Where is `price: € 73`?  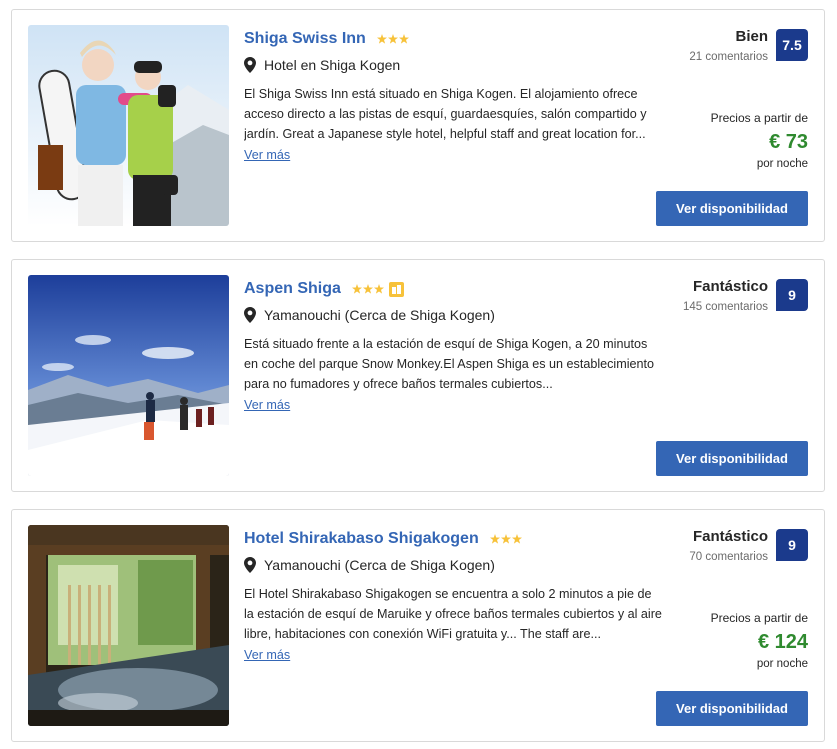 price: € 73 is located at coordinates (788, 142).